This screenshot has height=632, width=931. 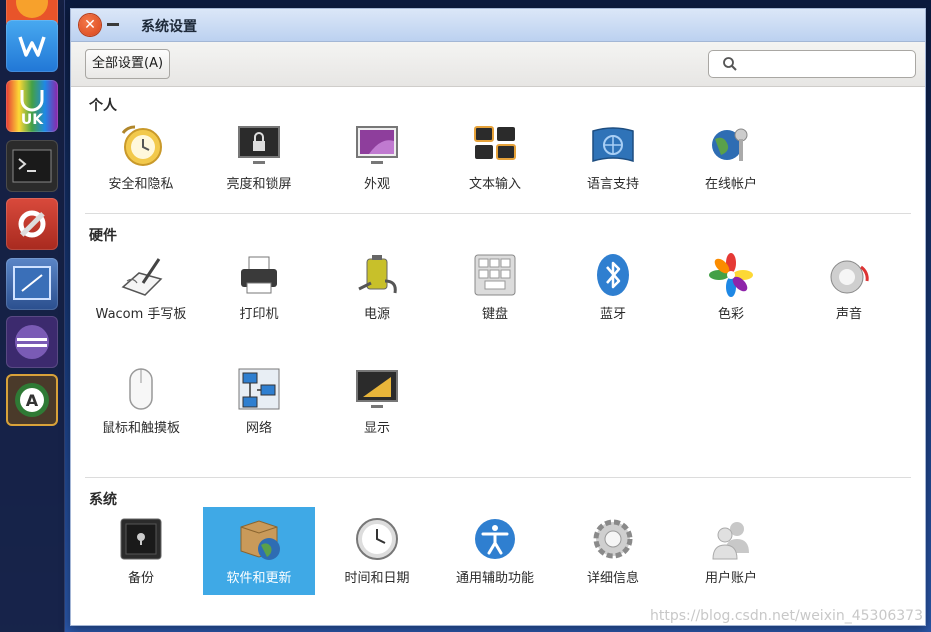 I want to click on text-entry-icon, so click(x=495, y=143).